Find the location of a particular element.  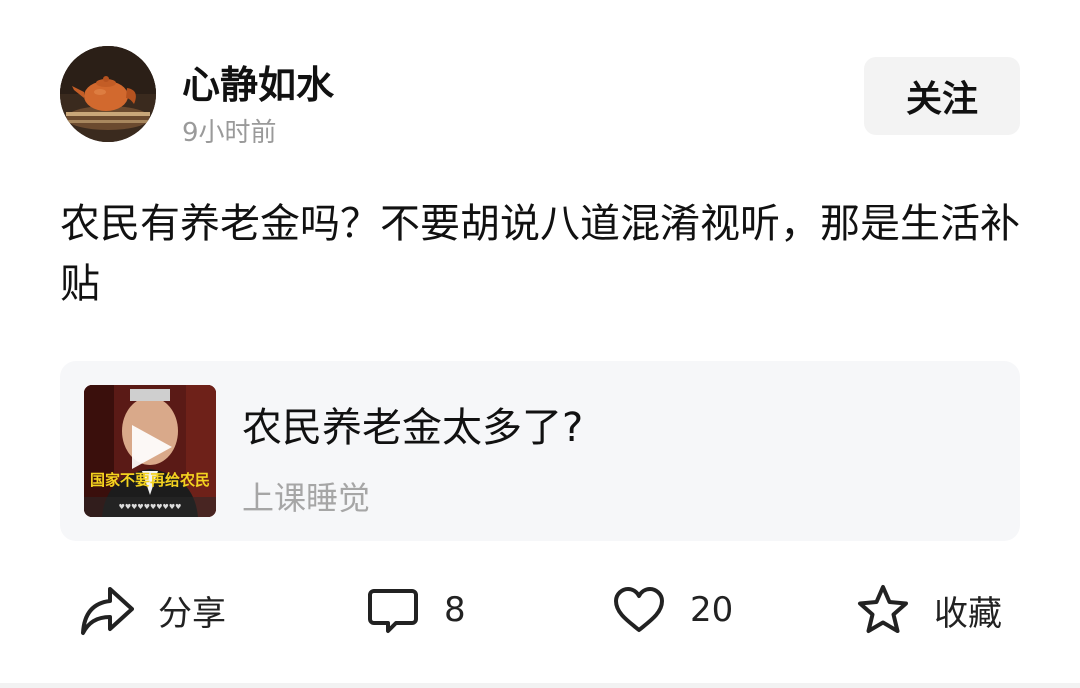

video-thumbnail: ♥♥♥♥♥♥♥♥♥♥ 国家不要再给农民 is located at coordinates (150, 451).